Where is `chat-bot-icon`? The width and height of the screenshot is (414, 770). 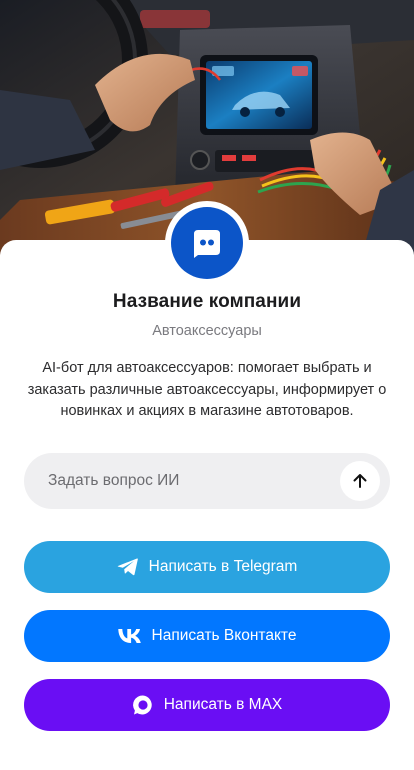 chat-bot-icon is located at coordinates (207, 243).